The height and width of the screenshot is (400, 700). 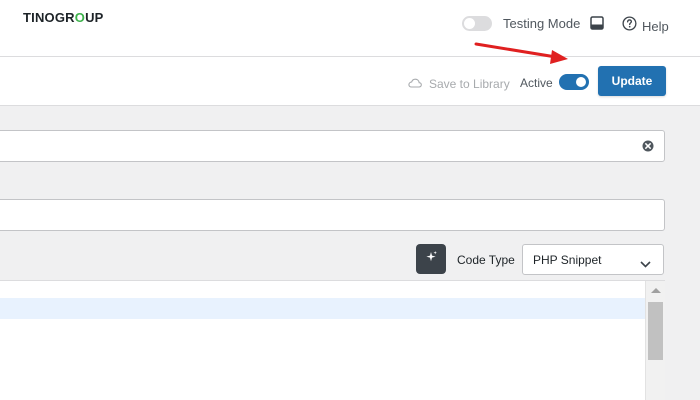 I want to click on editor-scrollbar, so click(x=655, y=340).